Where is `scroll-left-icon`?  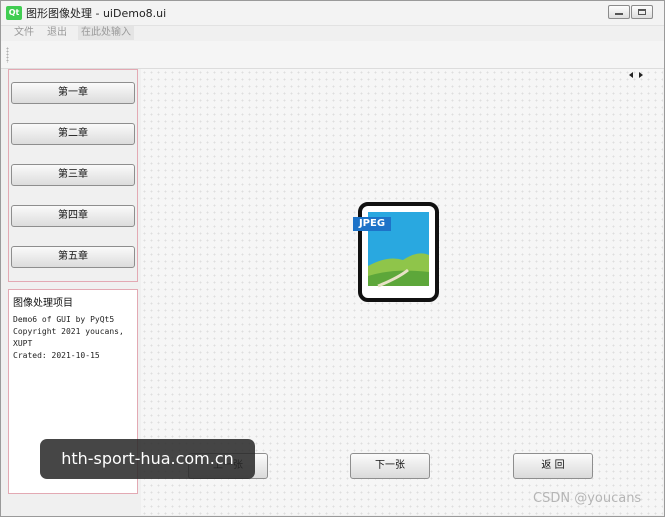
scroll-left-icon is located at coordinates (631, 75).